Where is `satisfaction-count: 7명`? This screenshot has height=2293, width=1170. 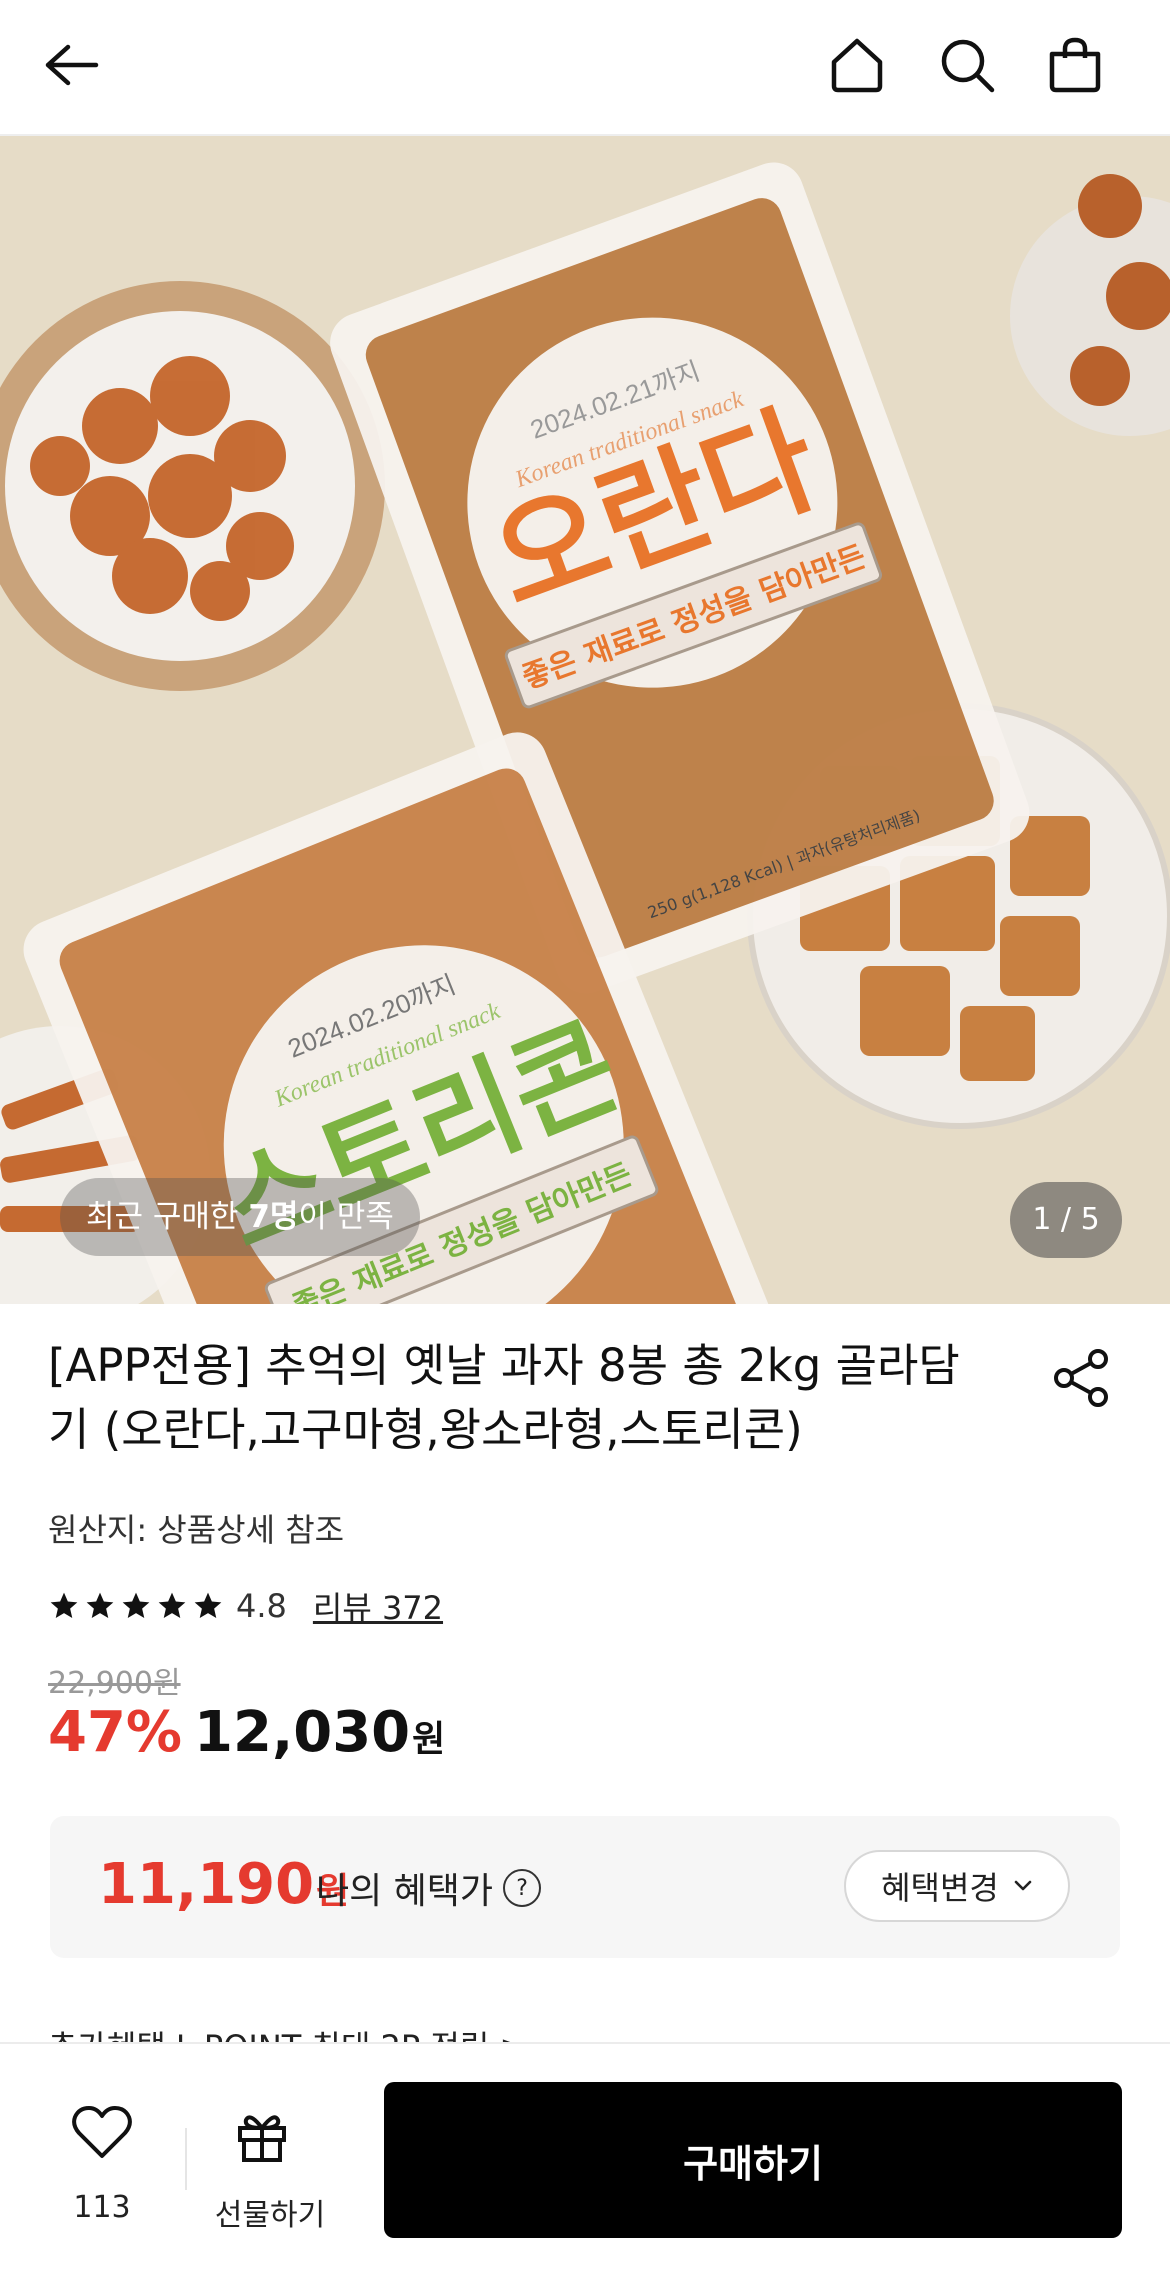
satisfaction-count: 7명 is located at coordinates (273, 1217).